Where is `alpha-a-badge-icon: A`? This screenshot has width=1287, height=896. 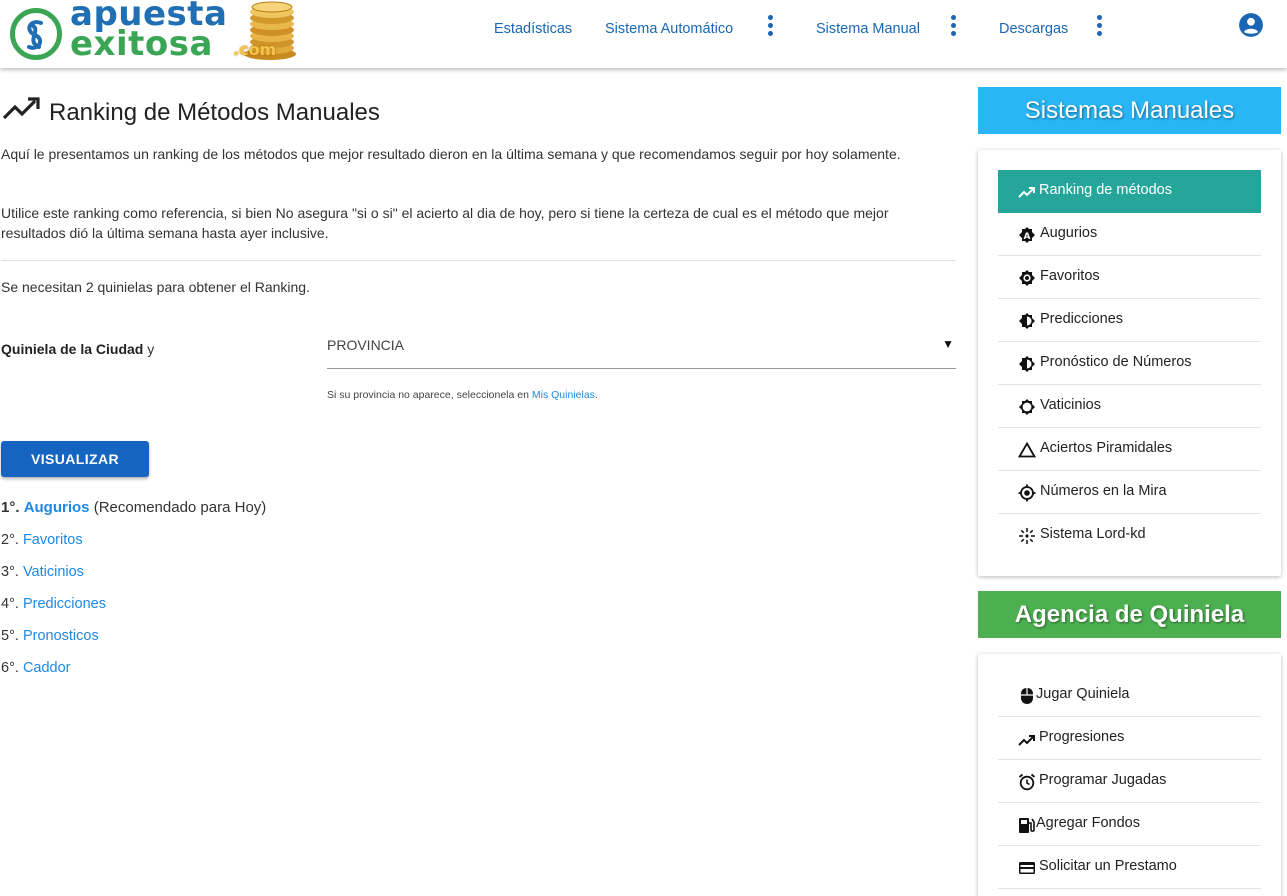
alpha-a-badge-icon: A is located at coordinates (1027, 235).